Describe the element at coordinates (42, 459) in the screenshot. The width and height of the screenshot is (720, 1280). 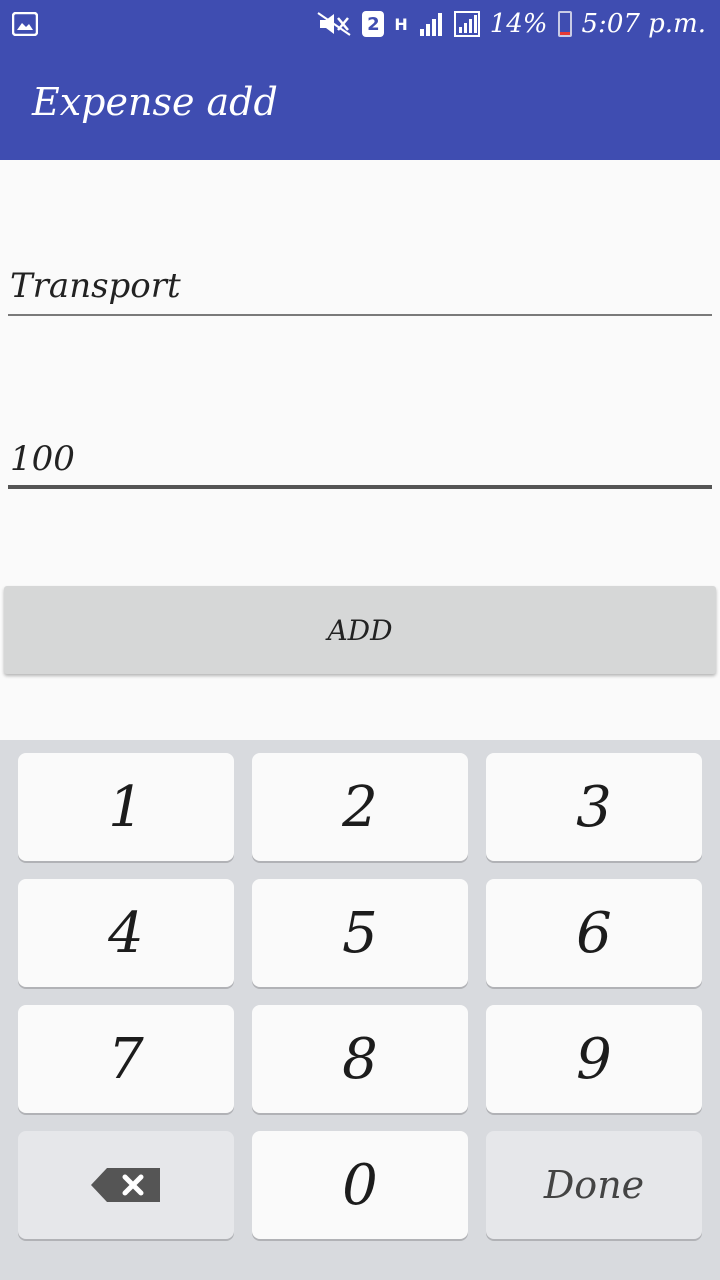
I see `amount-value: 100` at that location.